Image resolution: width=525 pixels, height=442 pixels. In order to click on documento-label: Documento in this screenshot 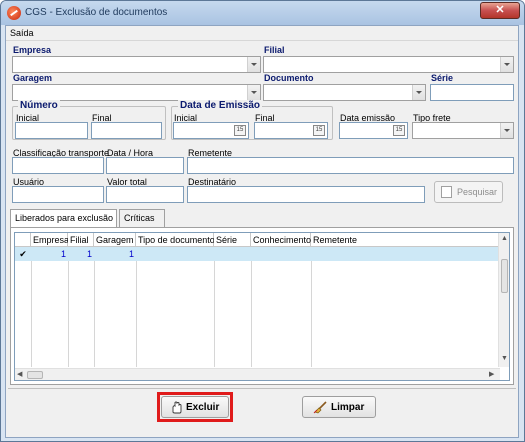, I will do `click(289, 78)`.